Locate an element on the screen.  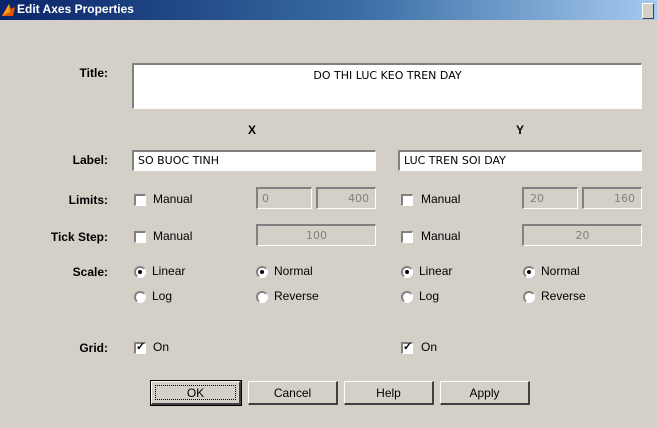
apply-button-label: Apply is located at coordinates (484, 393).